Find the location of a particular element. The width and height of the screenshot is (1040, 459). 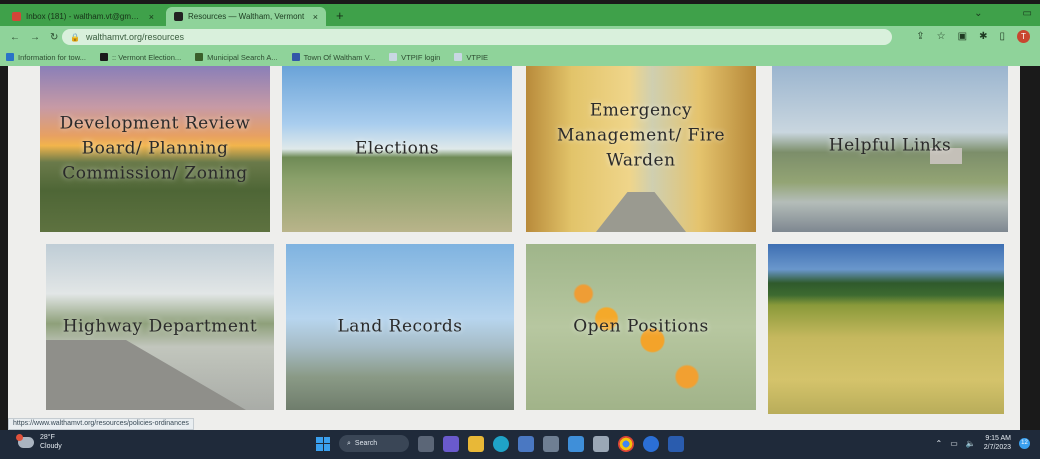

tile-label: Highway Department is located at coordinates (160, 326).